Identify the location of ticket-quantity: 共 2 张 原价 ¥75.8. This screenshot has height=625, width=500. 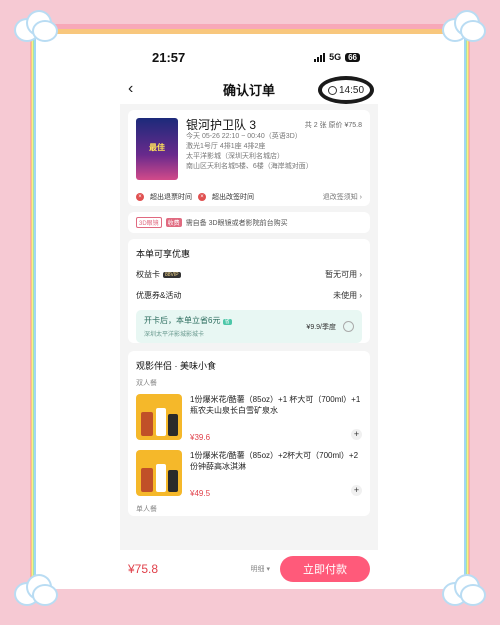
(333, 125).